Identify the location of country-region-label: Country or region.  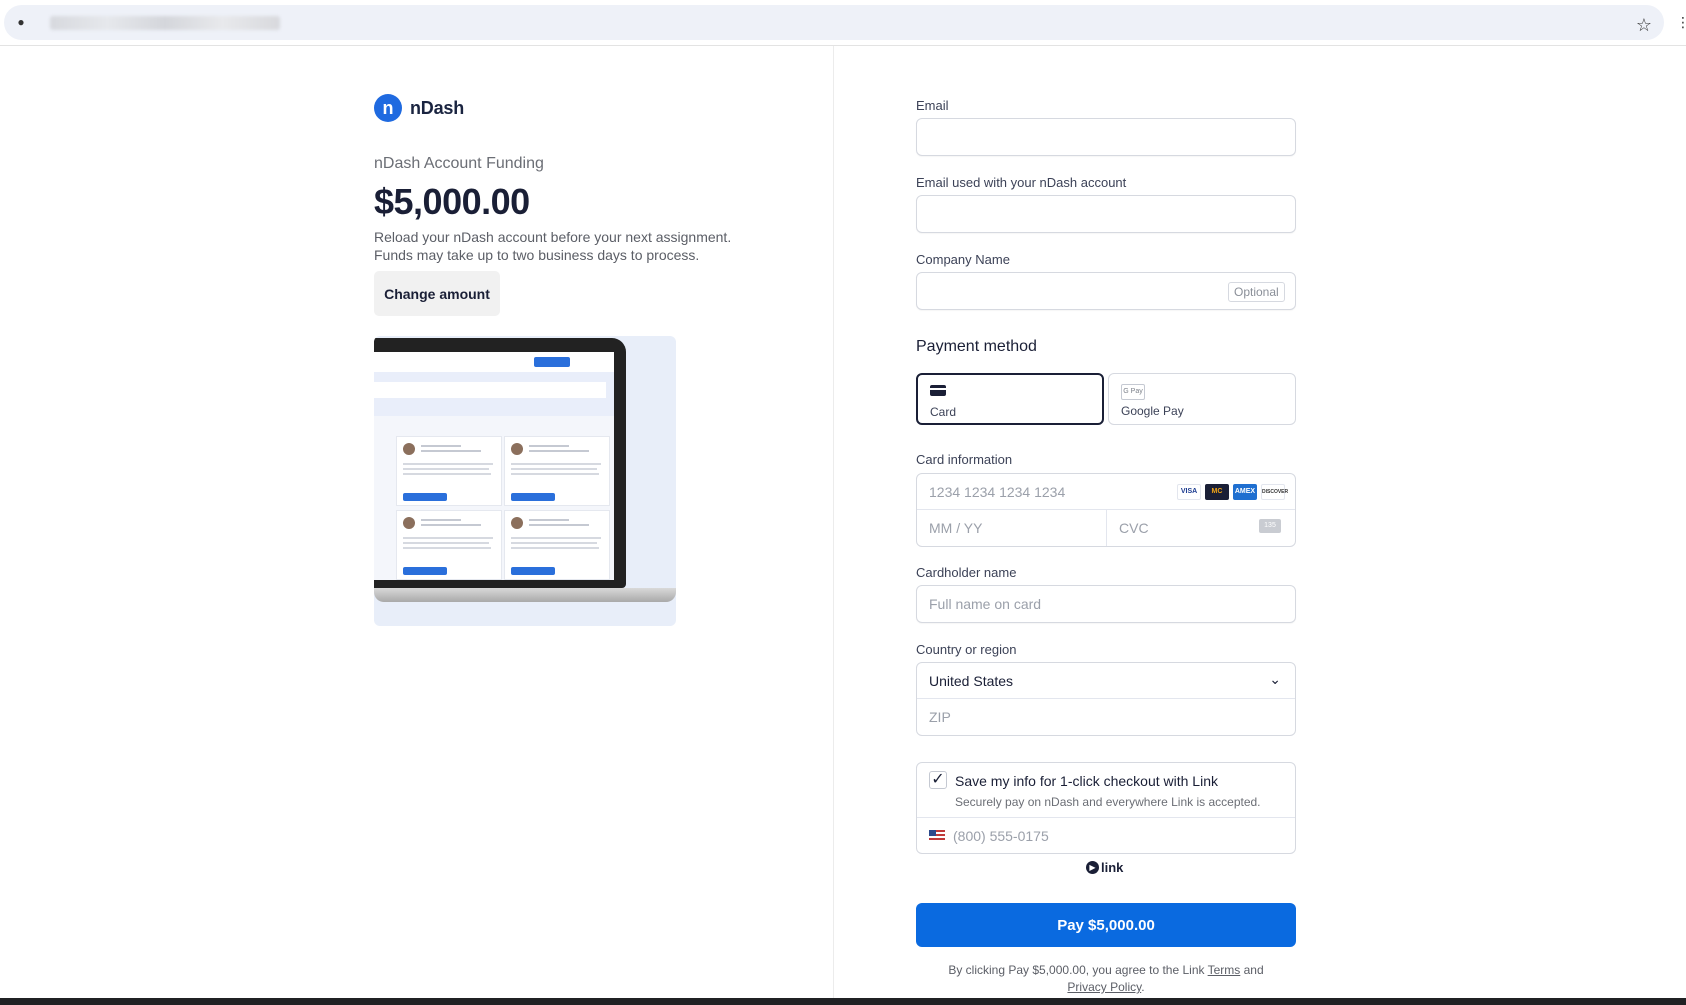
(966, 649).